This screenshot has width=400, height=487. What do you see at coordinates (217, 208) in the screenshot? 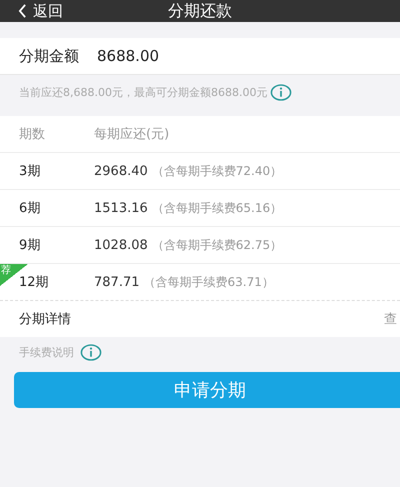
I see `fee-text: （含每期手续费65.16）` at bounding box center [217, 208].